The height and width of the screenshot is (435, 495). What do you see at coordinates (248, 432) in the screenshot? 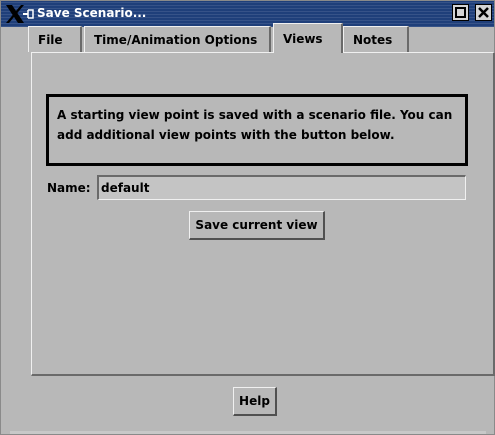
I see `dialog-bottom-edge` at bounding box center [248, 432].